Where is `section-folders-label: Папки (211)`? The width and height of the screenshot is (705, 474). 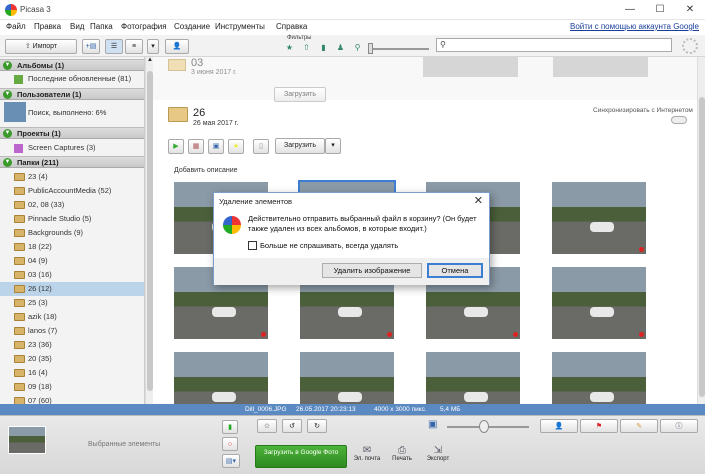
section-folders-label: Папки (211) is located at coordinates (38, 162).